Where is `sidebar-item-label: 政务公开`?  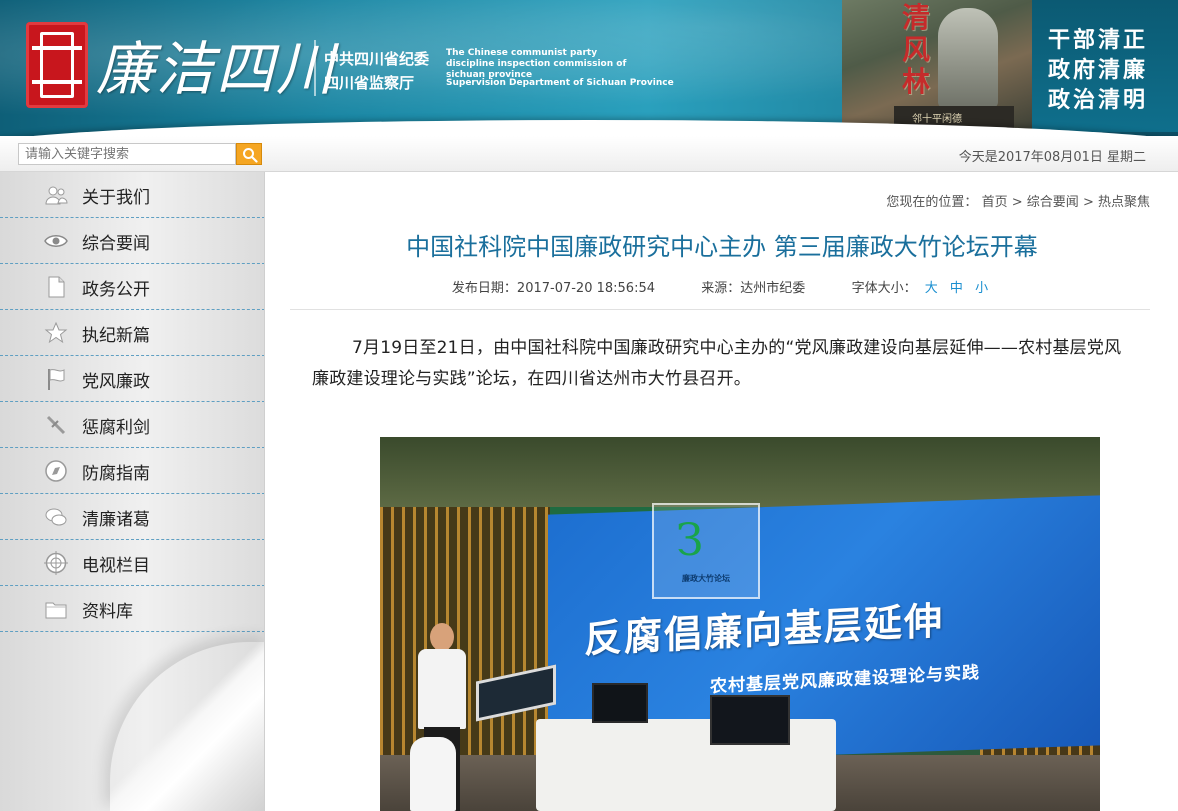
sidebar-item-label: 政务公开 is located at coordinates (116, 290).